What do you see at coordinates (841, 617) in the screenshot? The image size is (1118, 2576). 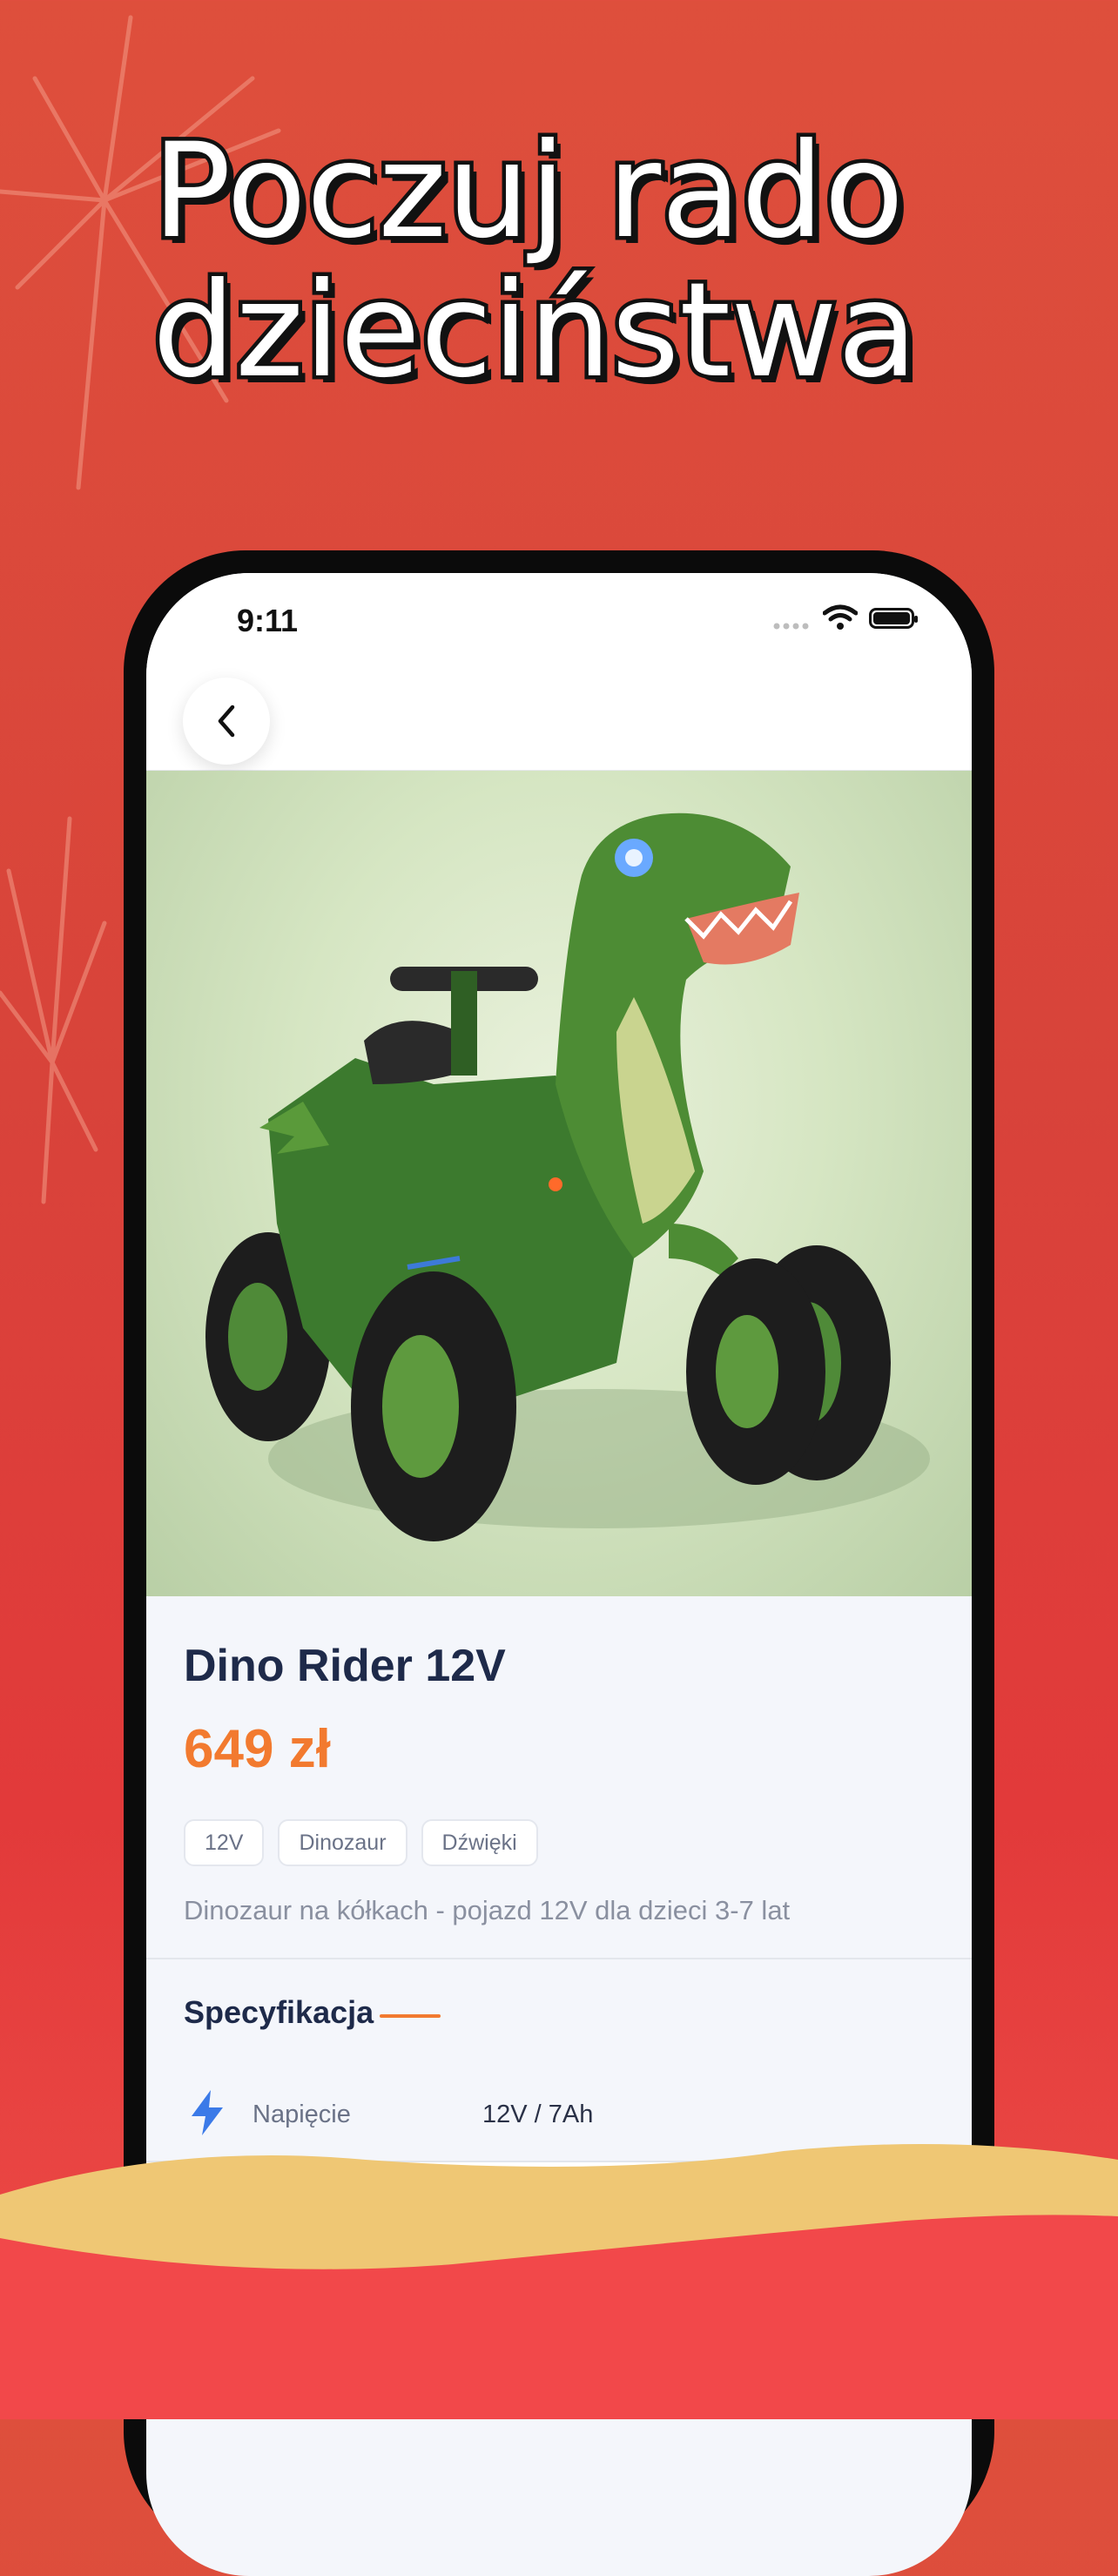 I see `wifi-icon` at bounding box center [841, 617].